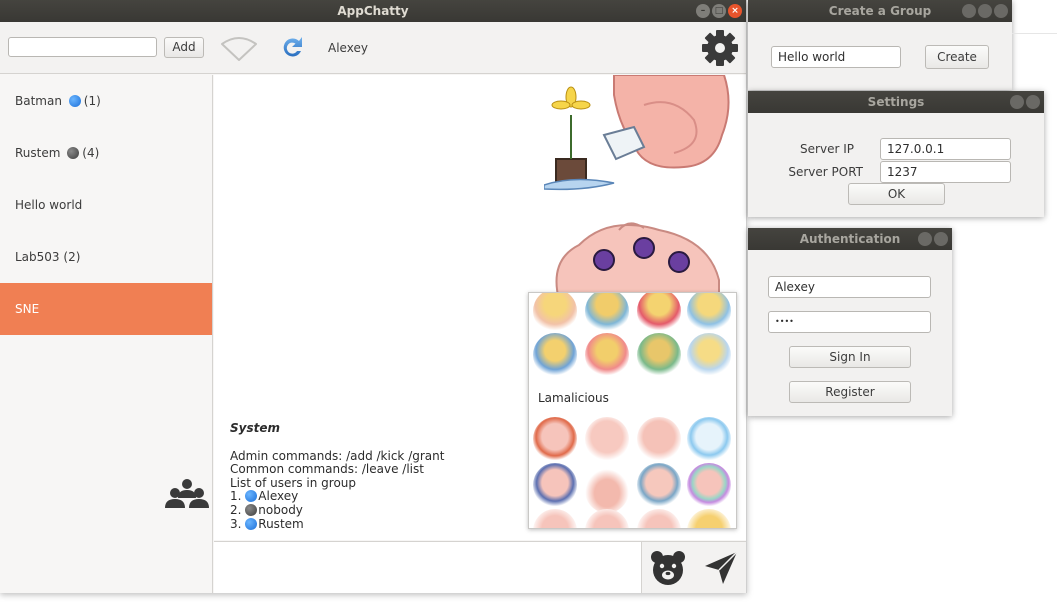 This screenshot has height=605, width=1057. What do you see at coordinates (91, 153) in the screenshot?
I see `unread-count: (4)` at bounding box center [91, 153].